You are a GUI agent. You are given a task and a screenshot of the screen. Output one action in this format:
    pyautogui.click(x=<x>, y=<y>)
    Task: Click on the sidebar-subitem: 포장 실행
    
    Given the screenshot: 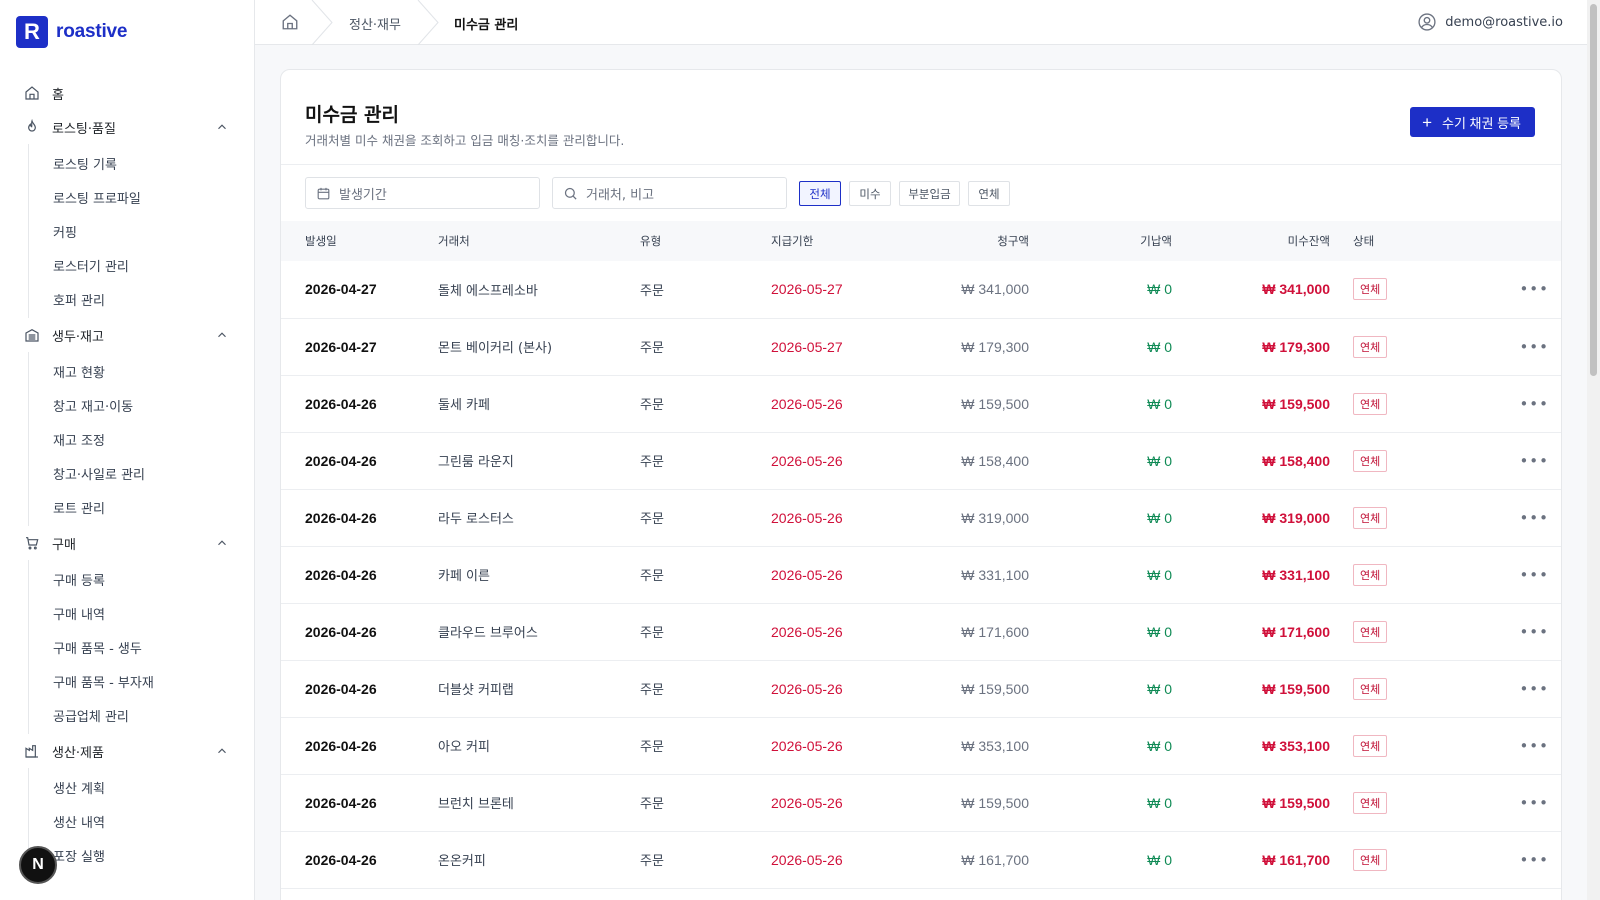 What is the action you would take?
    pyautogui.click(x=141, y=855)
    